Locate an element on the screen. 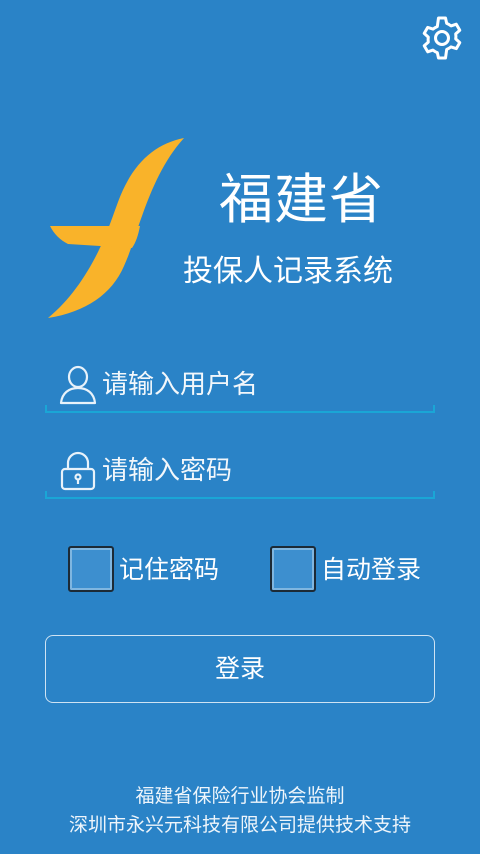 The image size is (480, 854). username-field: 请输入用户名 is located at coordinates (240, 385).